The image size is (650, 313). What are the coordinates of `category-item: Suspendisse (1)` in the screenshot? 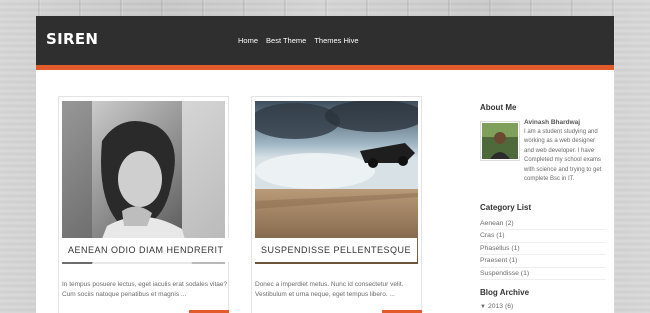 It's located at (543, 274).